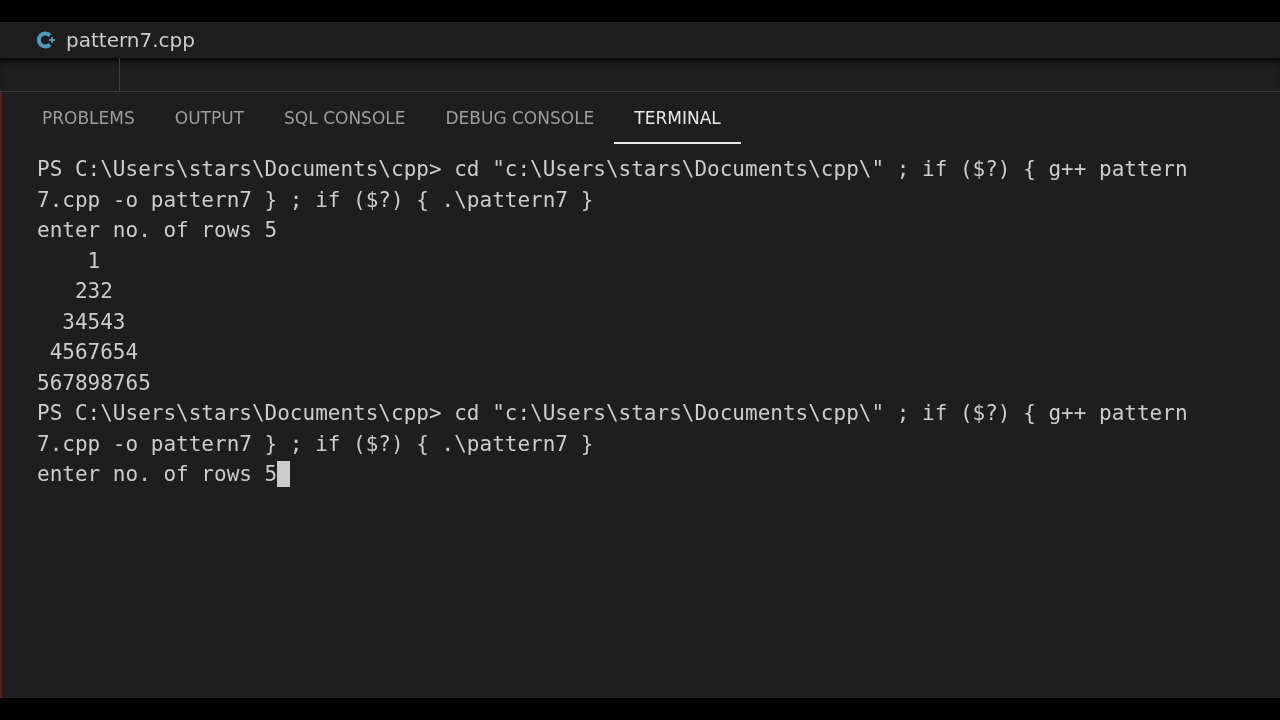 The width and height of the screenshot is (1280, 720). Describe the element at coordinates (677, 120) in the screenshot. I see `panel-tab: TERMINAL` at that location.